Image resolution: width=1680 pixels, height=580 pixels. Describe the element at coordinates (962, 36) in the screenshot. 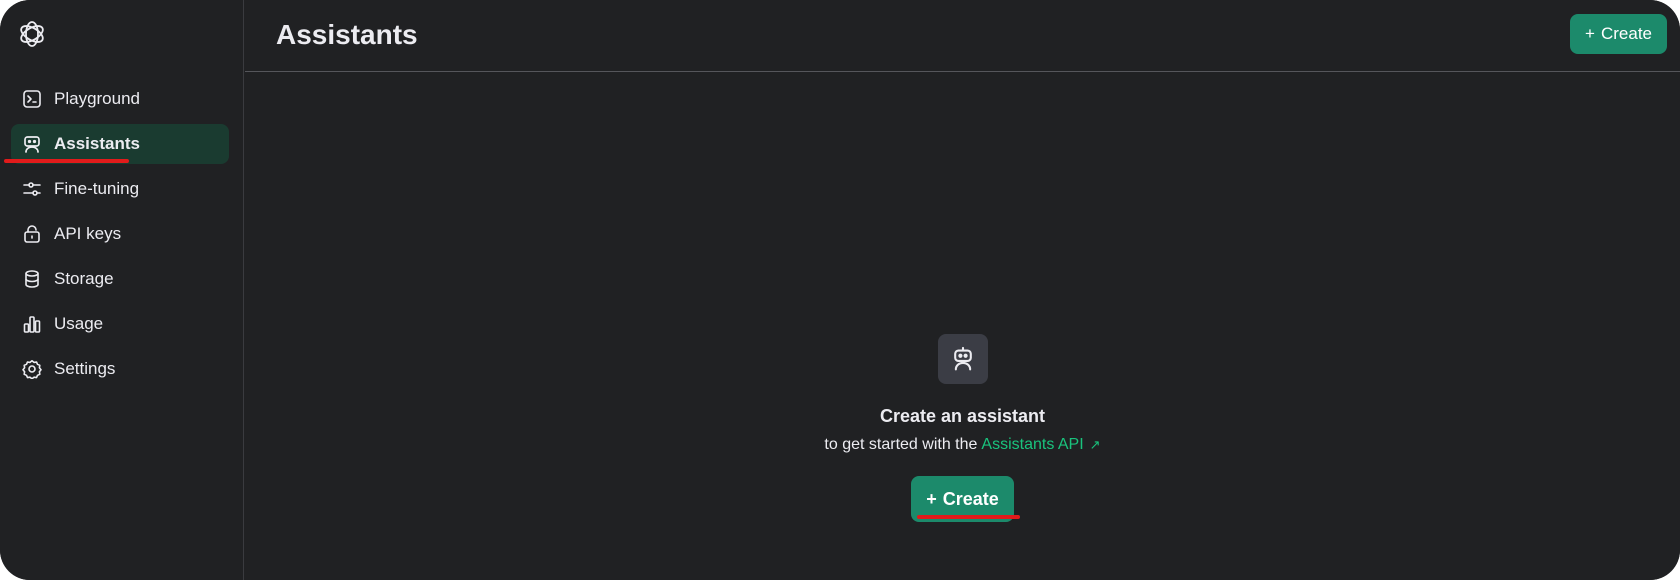

I see `top-bar: Assistants + Create` at that location.